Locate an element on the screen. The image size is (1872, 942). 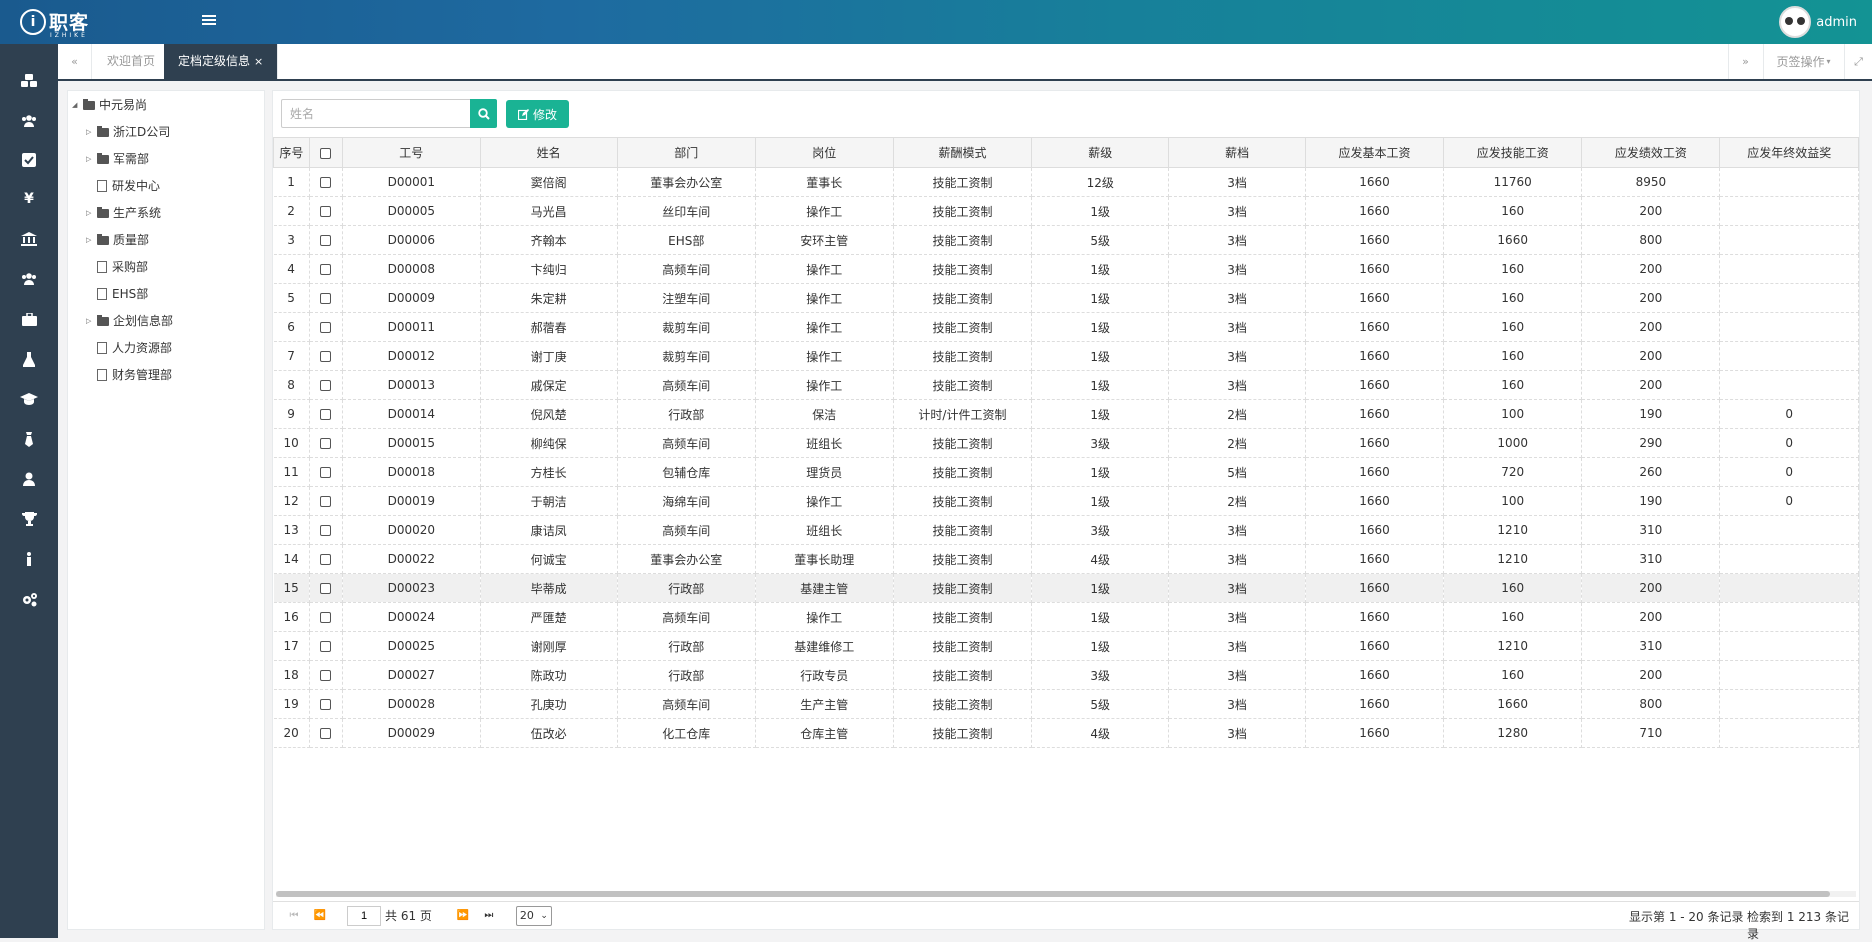
tree-node: ▷ 军需部 is located at coordinates (117, 159).